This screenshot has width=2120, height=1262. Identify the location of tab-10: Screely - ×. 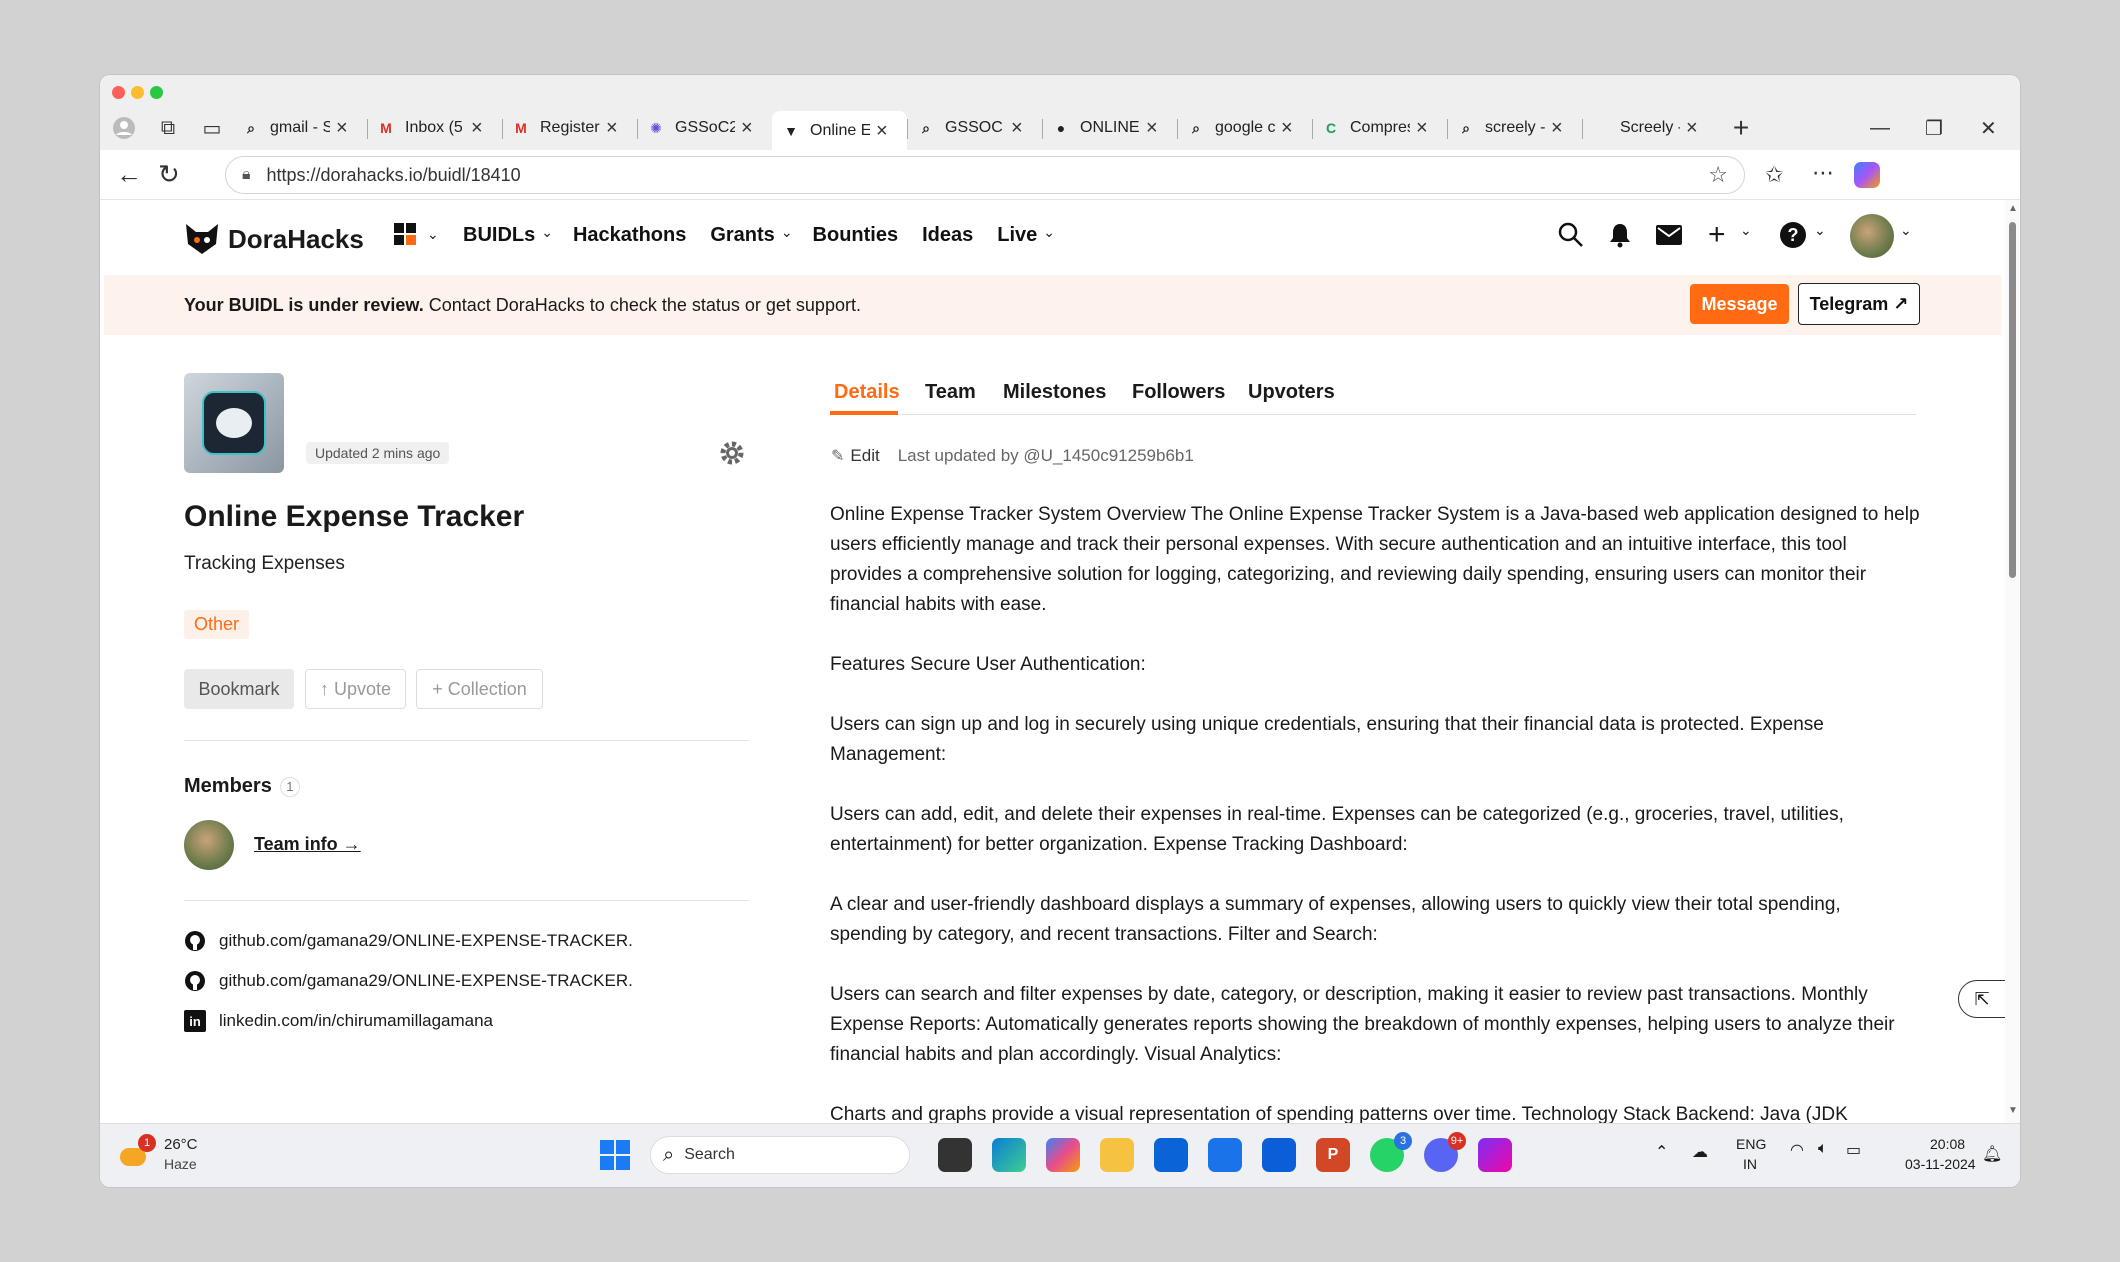
(1649, 128).